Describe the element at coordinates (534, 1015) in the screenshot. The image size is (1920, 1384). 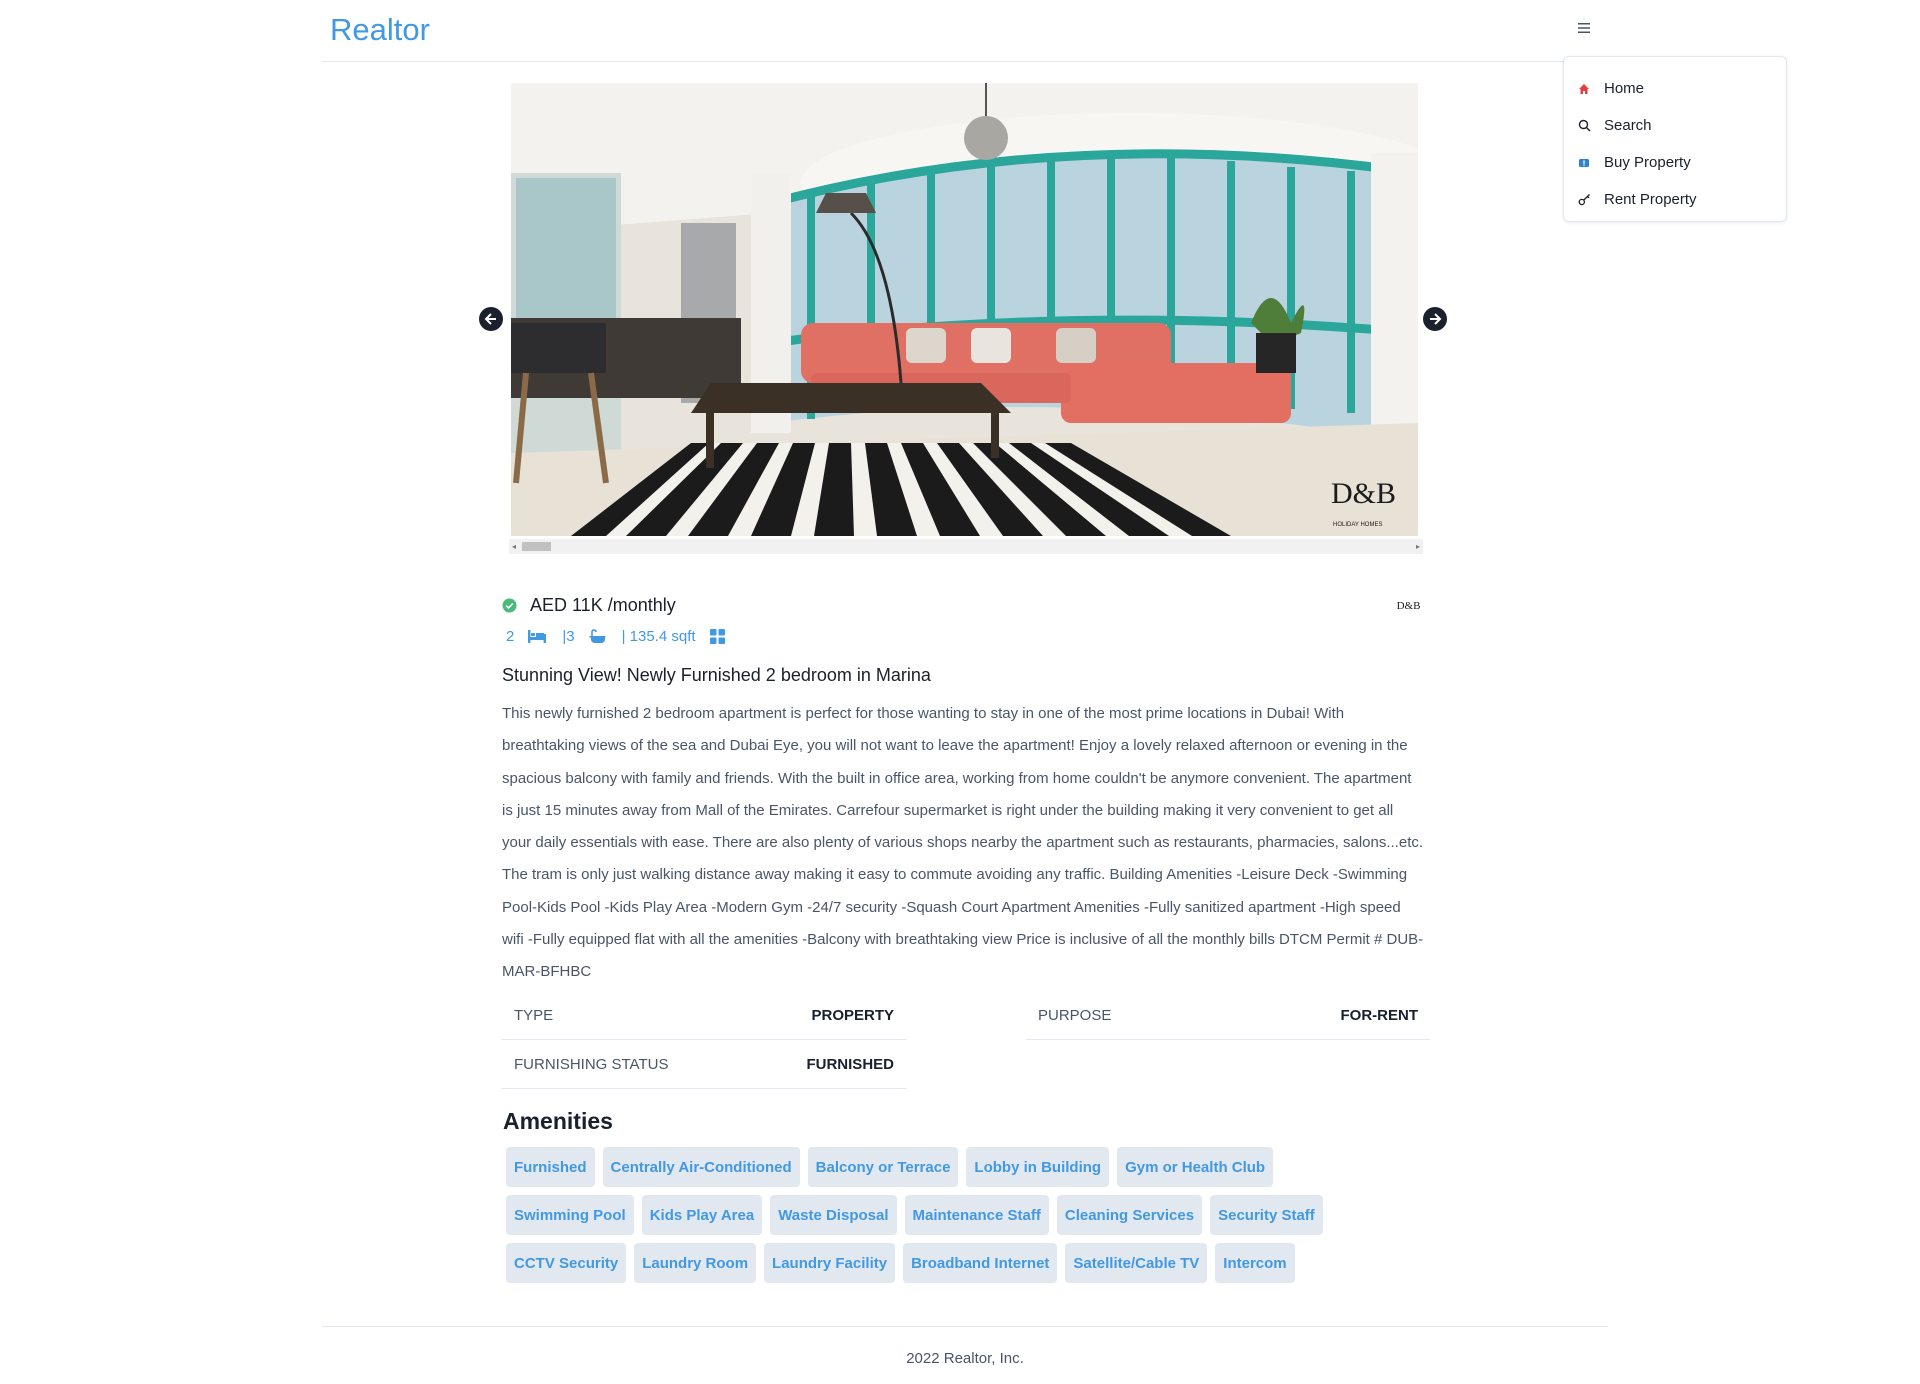
I see `attr-label: TYPE` at that location.